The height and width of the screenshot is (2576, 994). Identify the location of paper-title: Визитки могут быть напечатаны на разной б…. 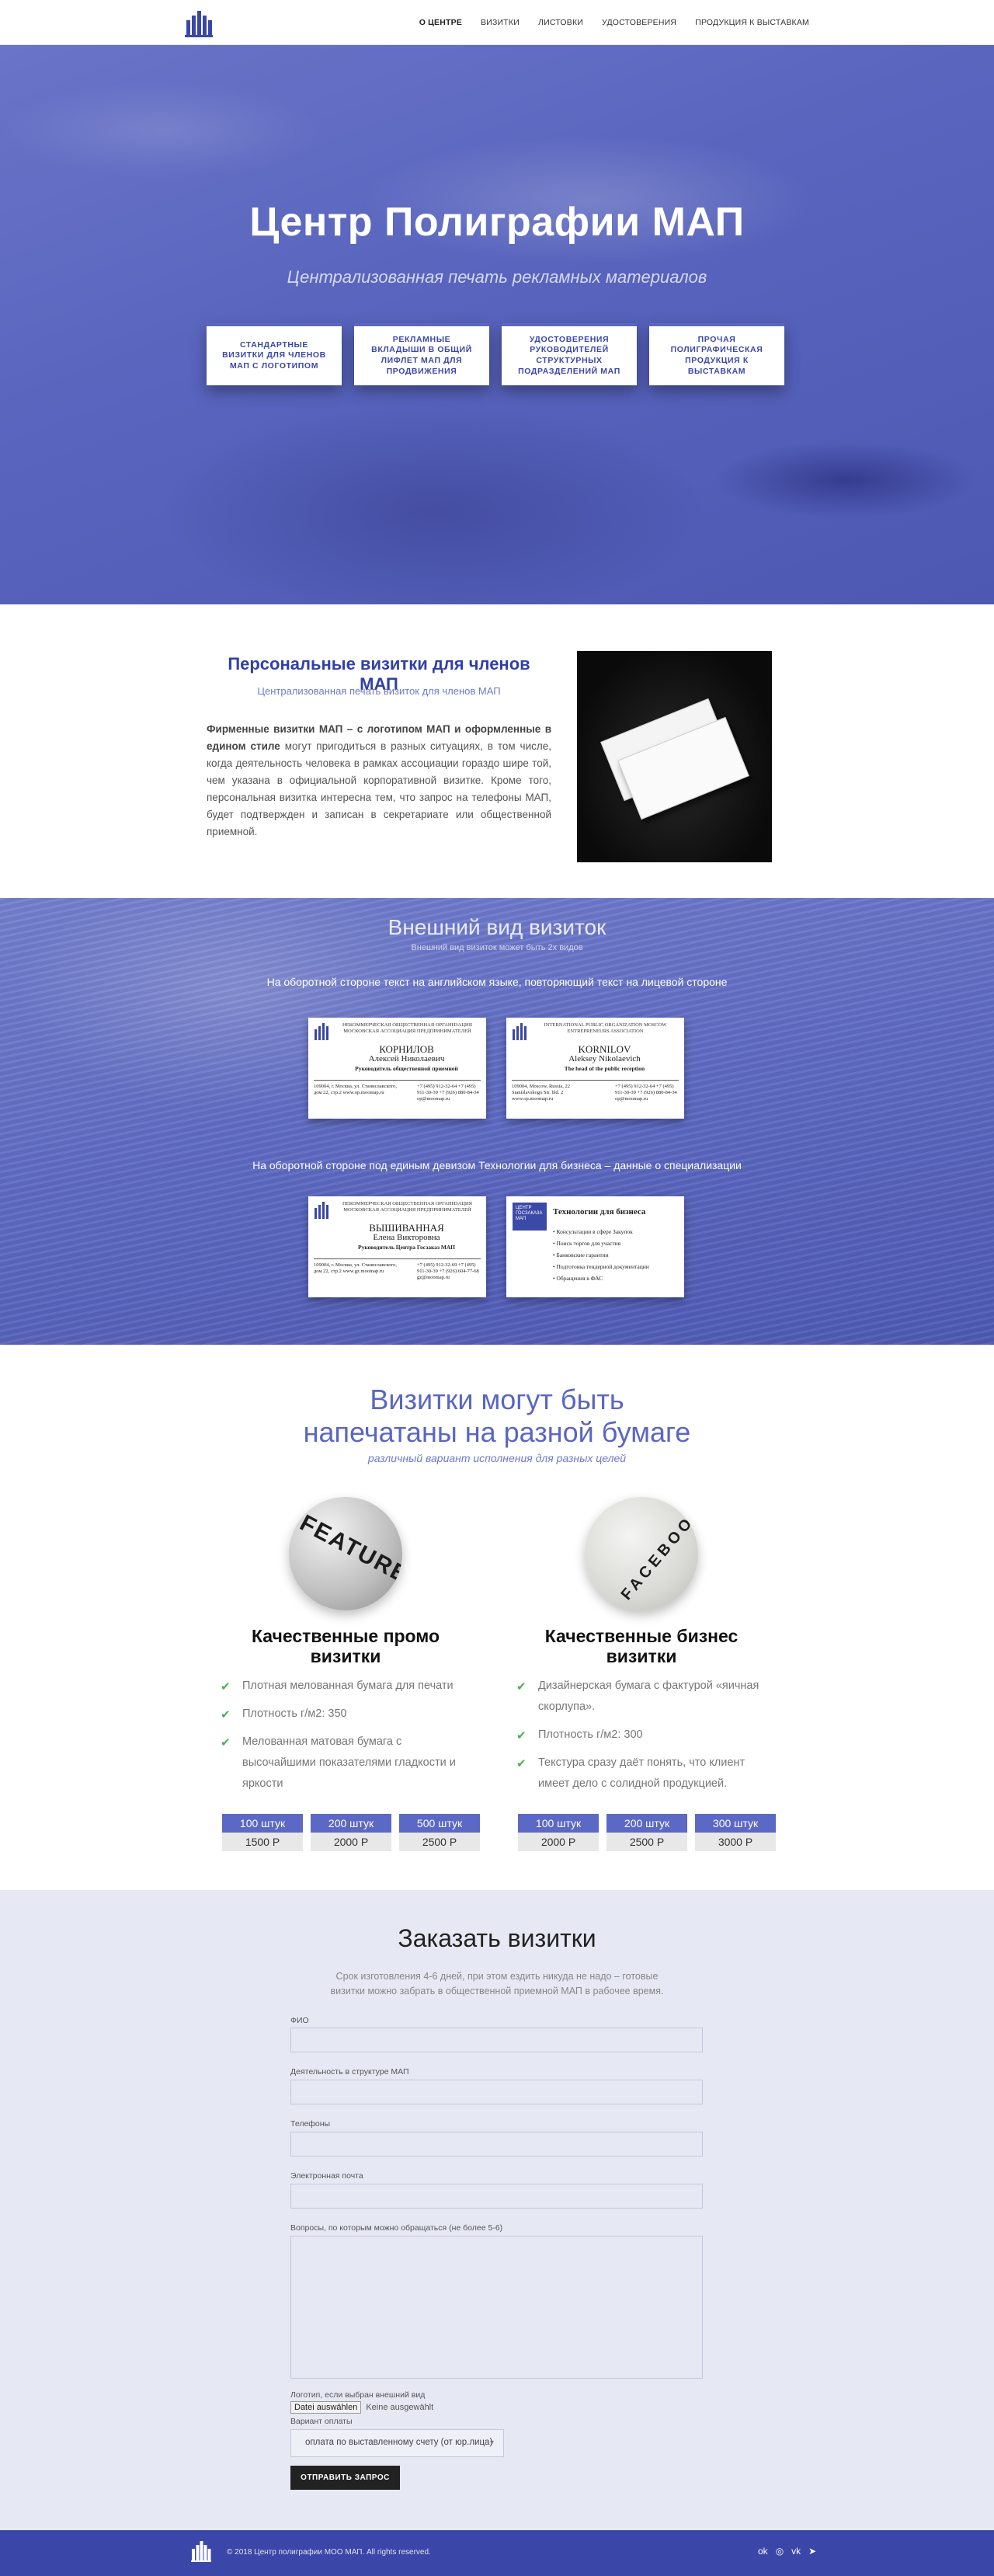
(497, 1416).